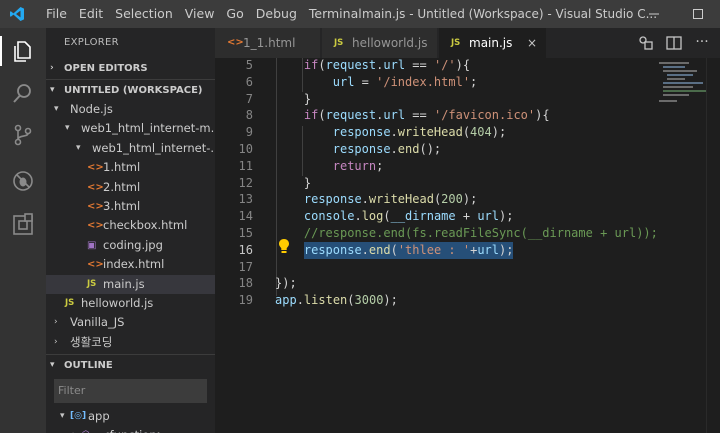 Image resolution: width=720 pixels, height=433 pixels. I want to click on code-token: '/', so click(444, 65).